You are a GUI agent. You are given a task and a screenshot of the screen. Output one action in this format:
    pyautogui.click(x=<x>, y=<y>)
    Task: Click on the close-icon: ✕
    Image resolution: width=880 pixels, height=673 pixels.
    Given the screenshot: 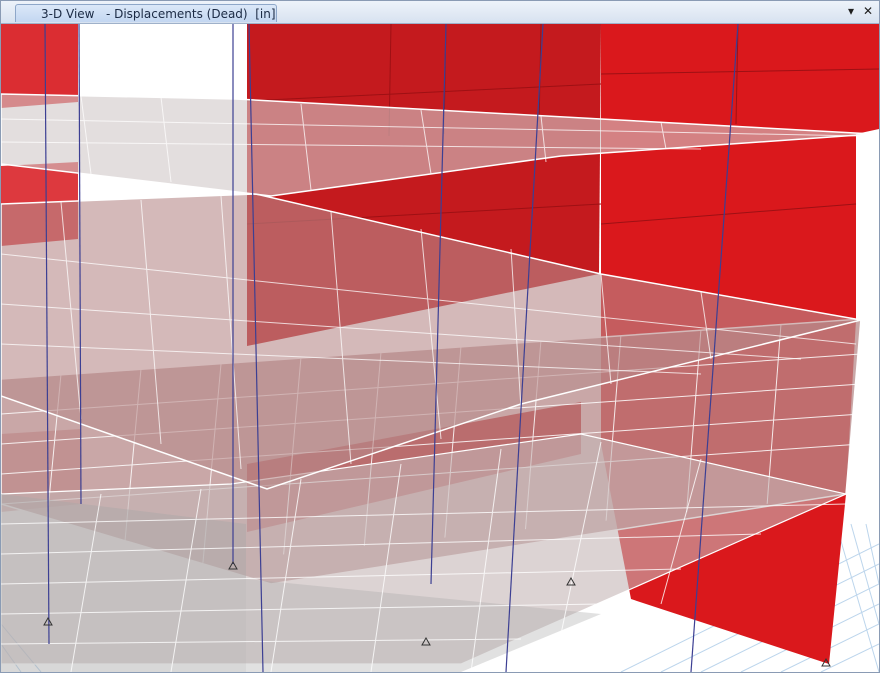 What is the action you would take?
    pyautogui.click(x=868, y=11)
    